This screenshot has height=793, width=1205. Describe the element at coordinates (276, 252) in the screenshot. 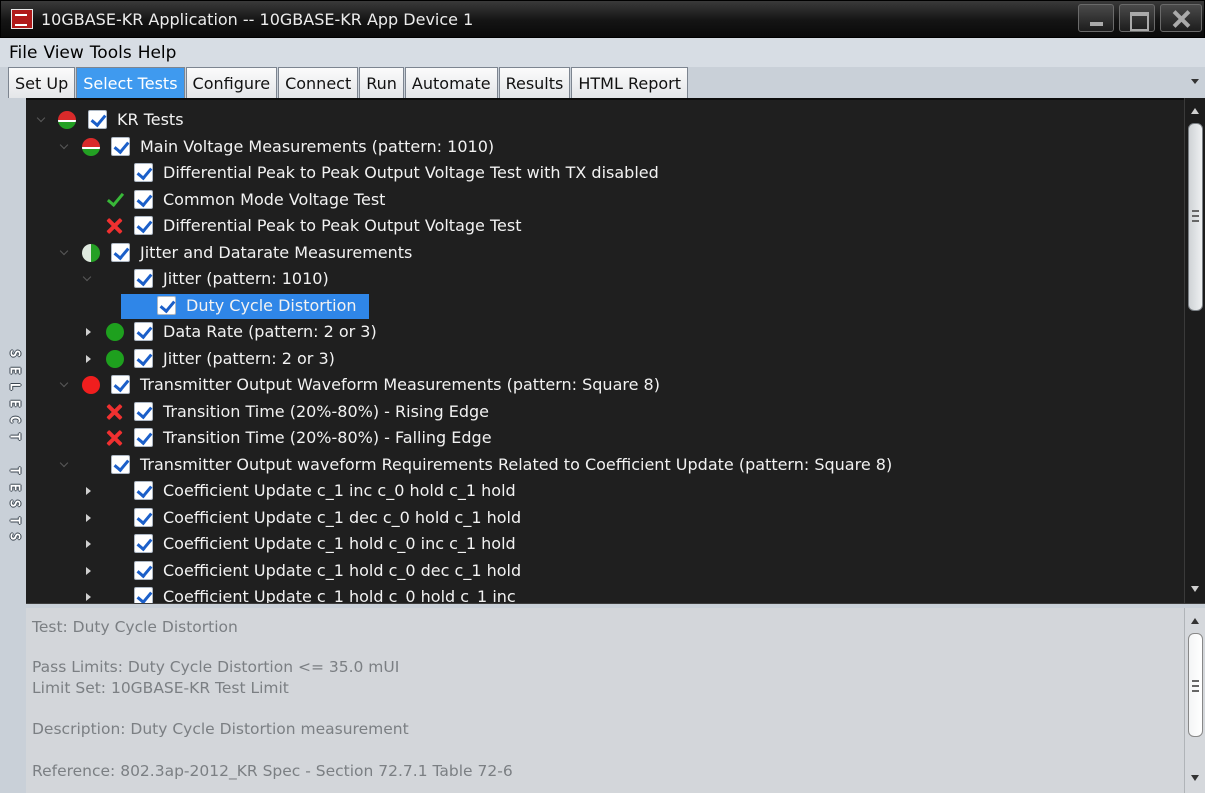

I see `tree-item-label: Jitter and Datarate Measurements` at that location.